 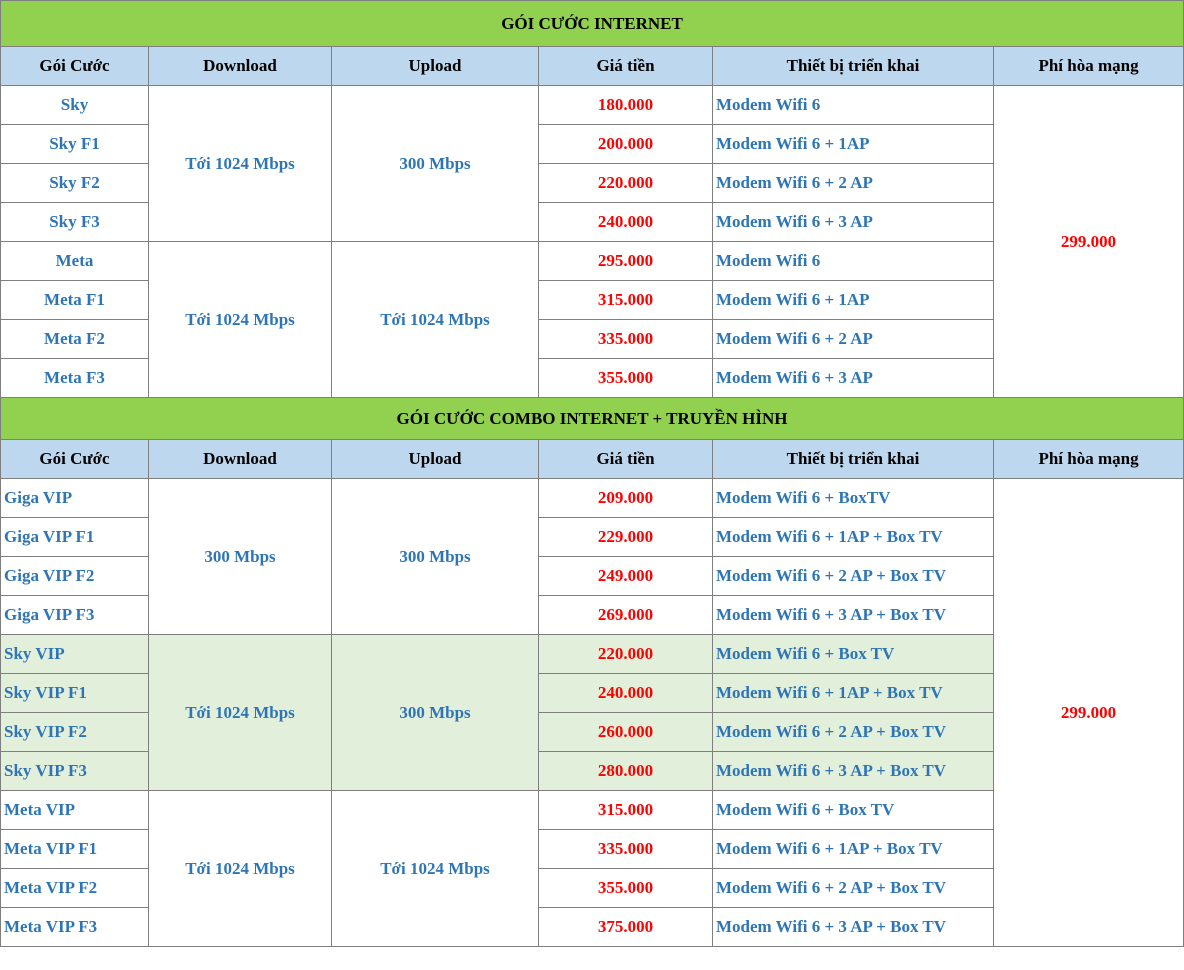 I want to click on section2-title: GÓI CƯỚC COMBO INTERNET + TRUYỀN HÌNH, so click(x=592, y=418).